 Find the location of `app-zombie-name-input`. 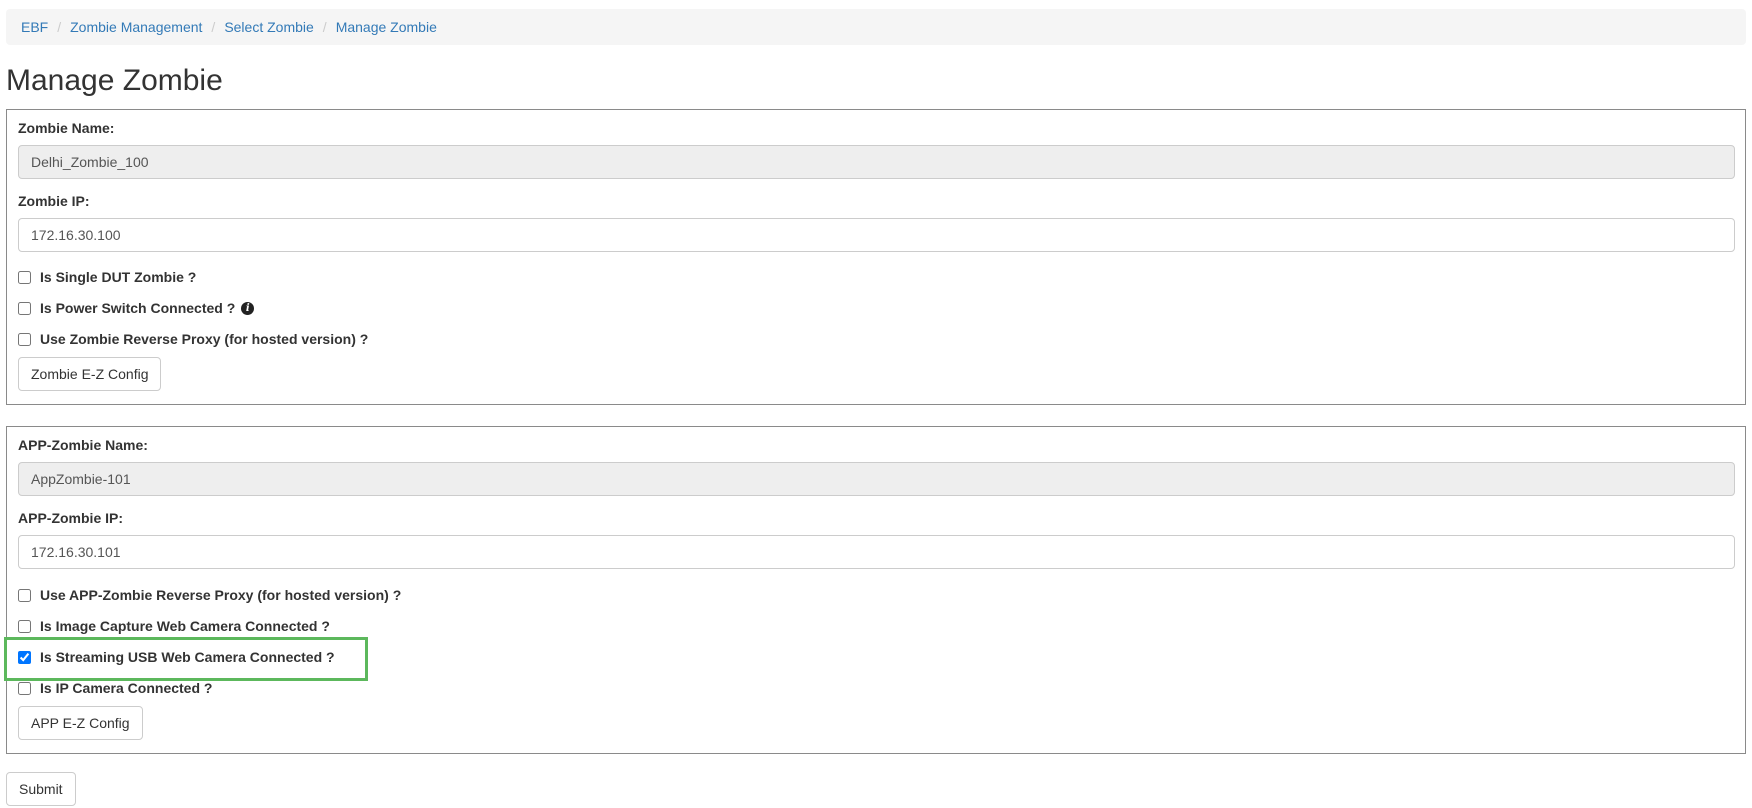

app-zombie-name-input is located at coordinates (876, 479).